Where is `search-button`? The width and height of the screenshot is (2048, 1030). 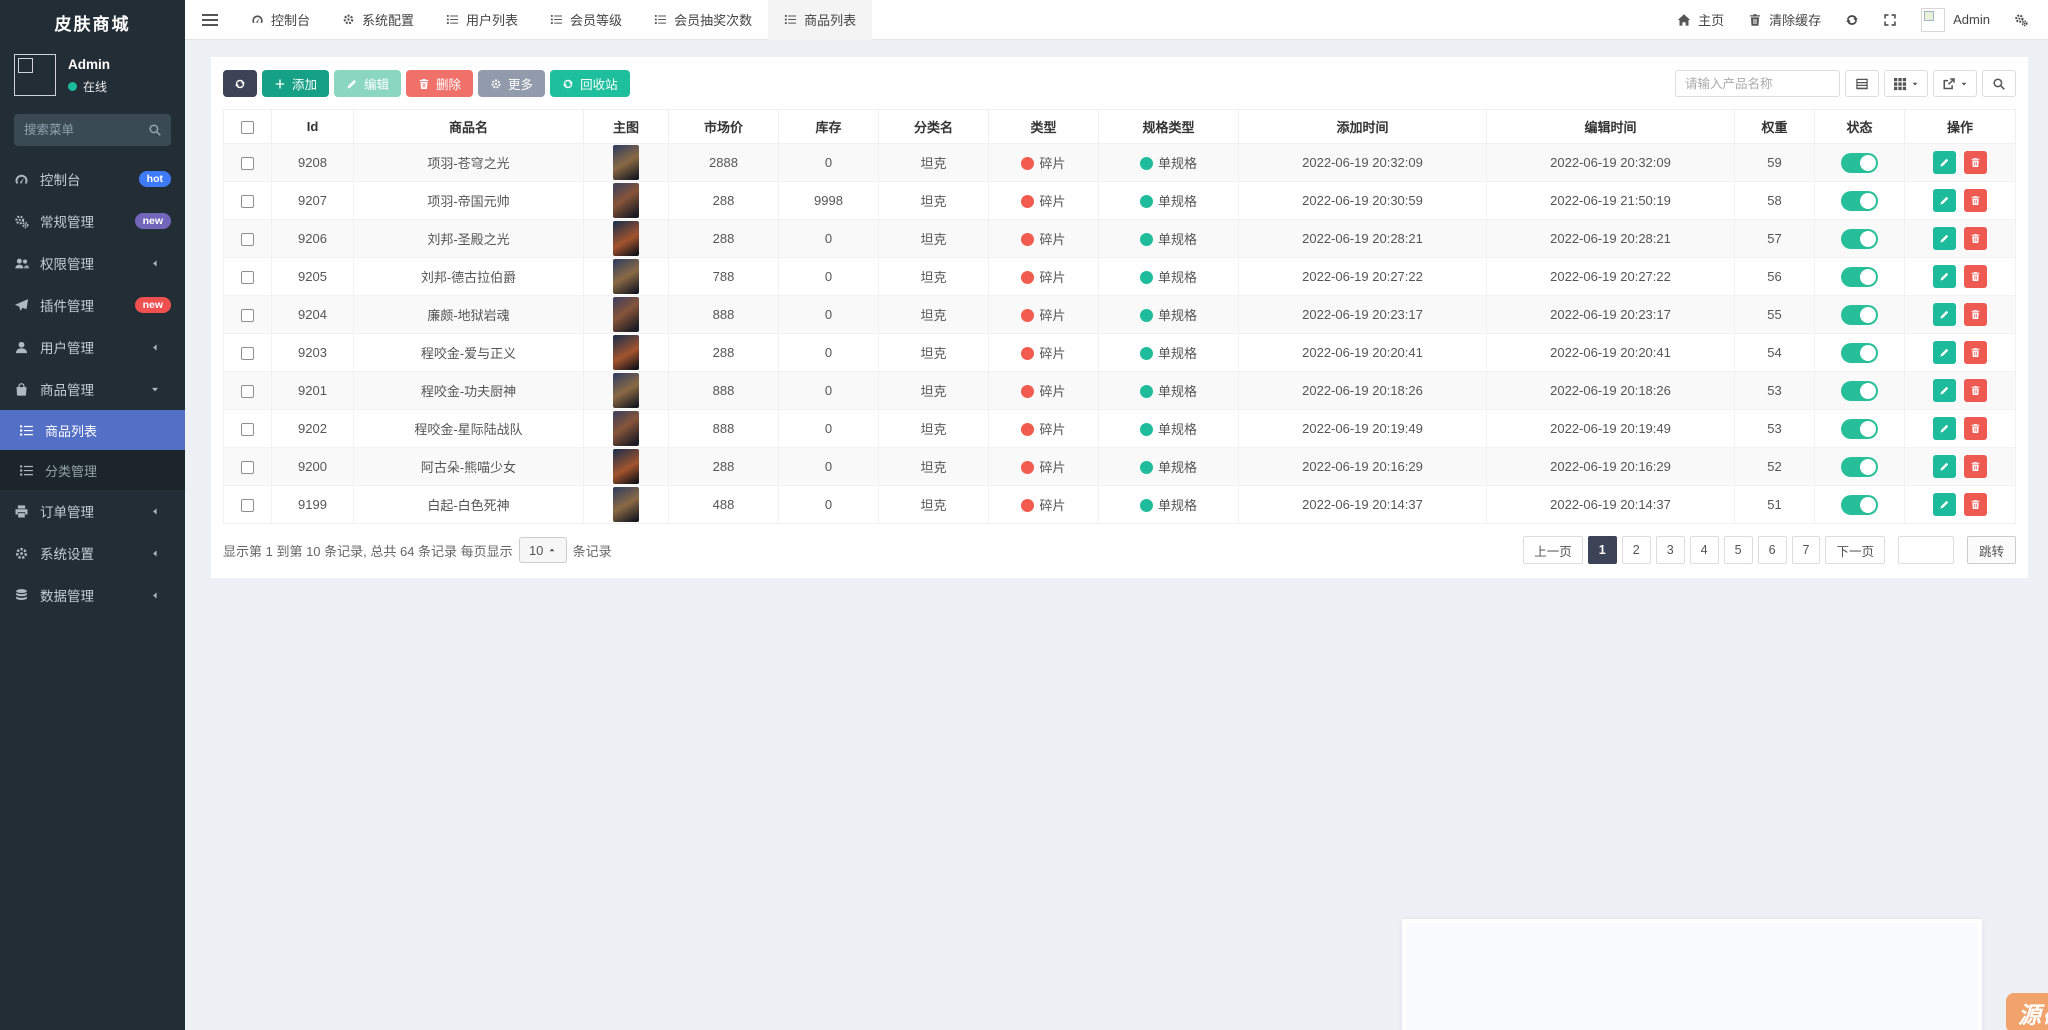
search-button is located at coordinates (1999, 83).